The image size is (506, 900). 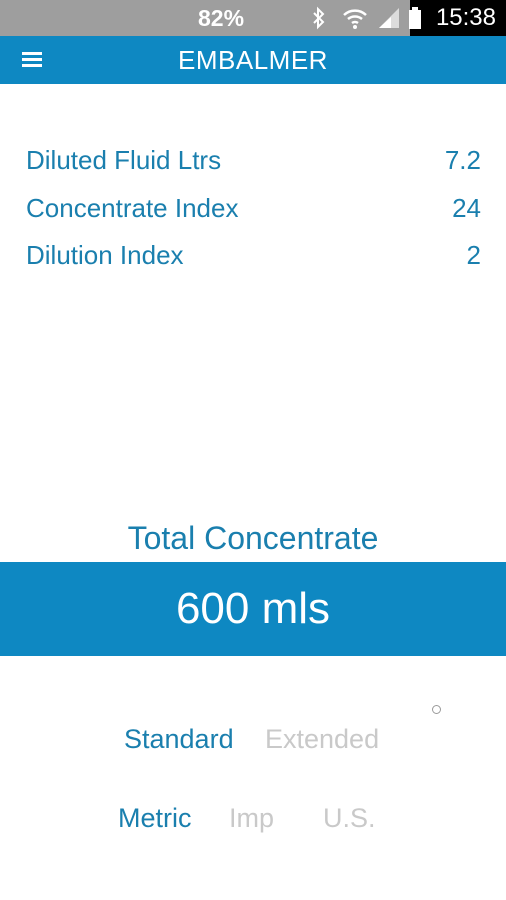 What do you see at coordinates (179, 739) in the screenshot?
I see `option-standard: Standard` at bounding box center [179, 739].